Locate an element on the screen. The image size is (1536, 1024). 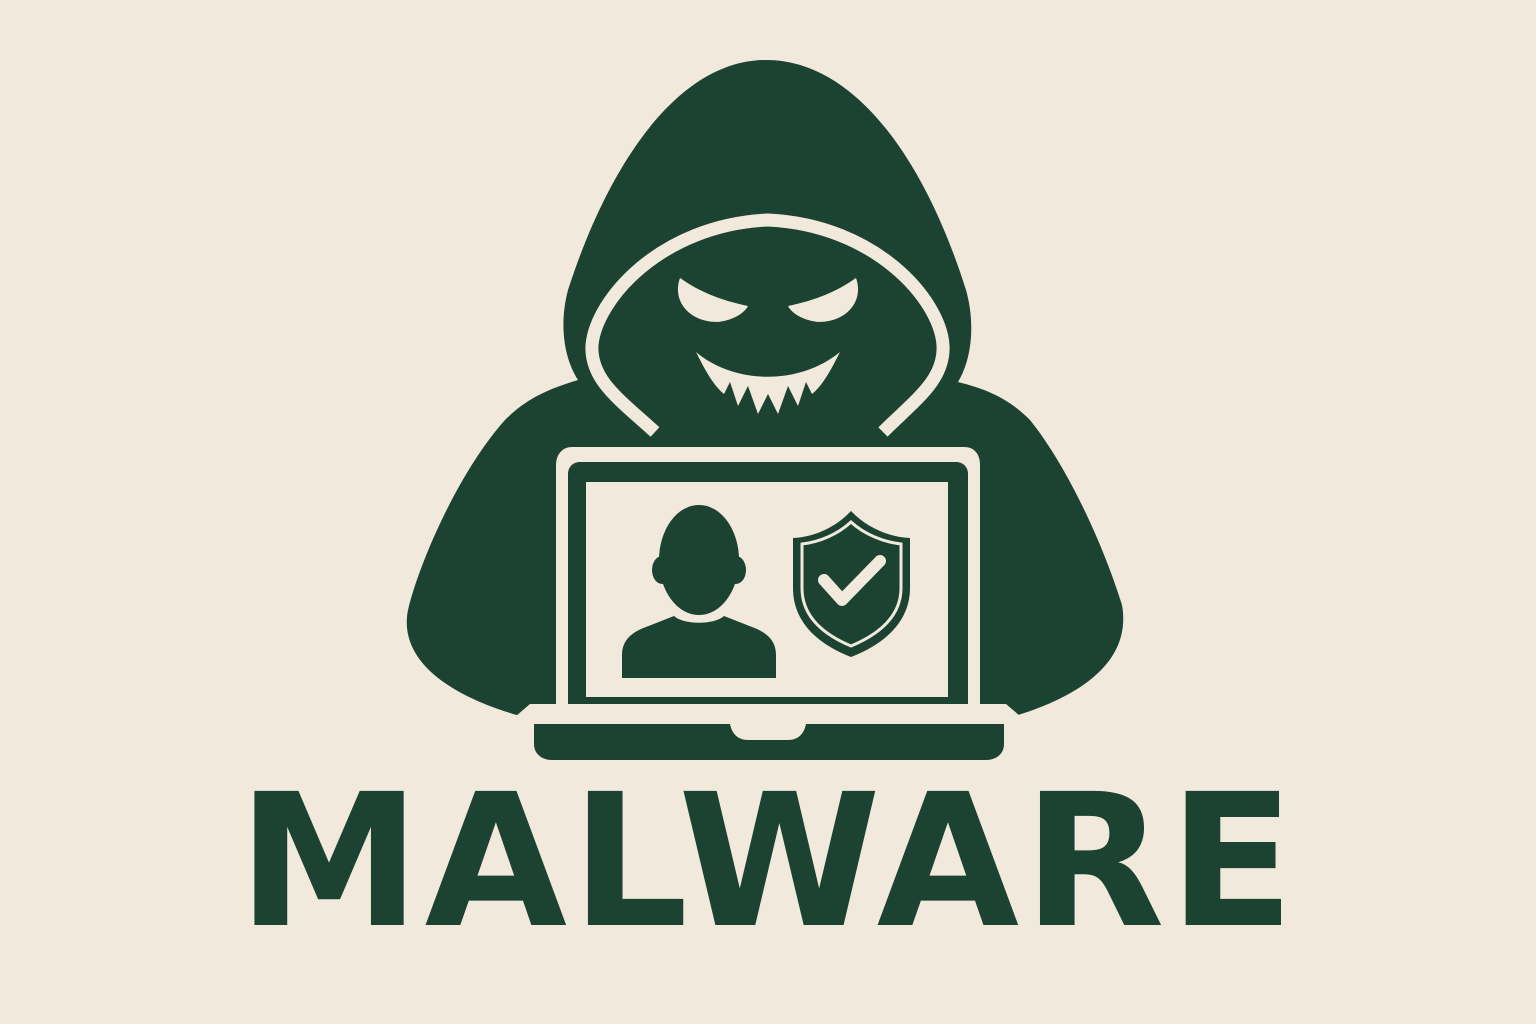
user-ear-right is located at coordinates (736, 570).